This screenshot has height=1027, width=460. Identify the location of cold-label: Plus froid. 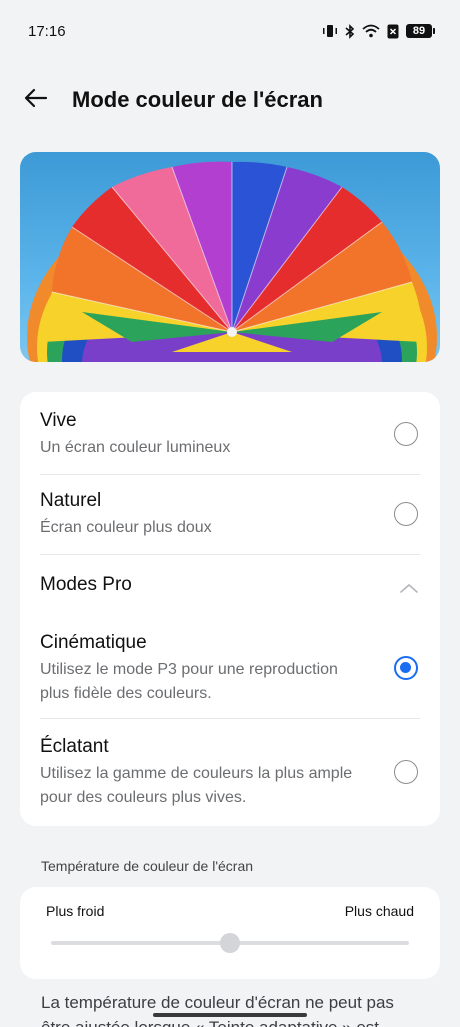
(75, 911).